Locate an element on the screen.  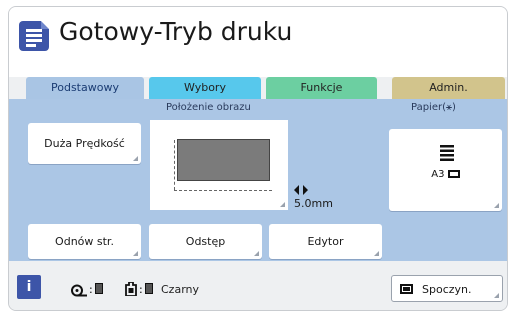
left-right-arrows-icon is located at coordinates (301, 188).